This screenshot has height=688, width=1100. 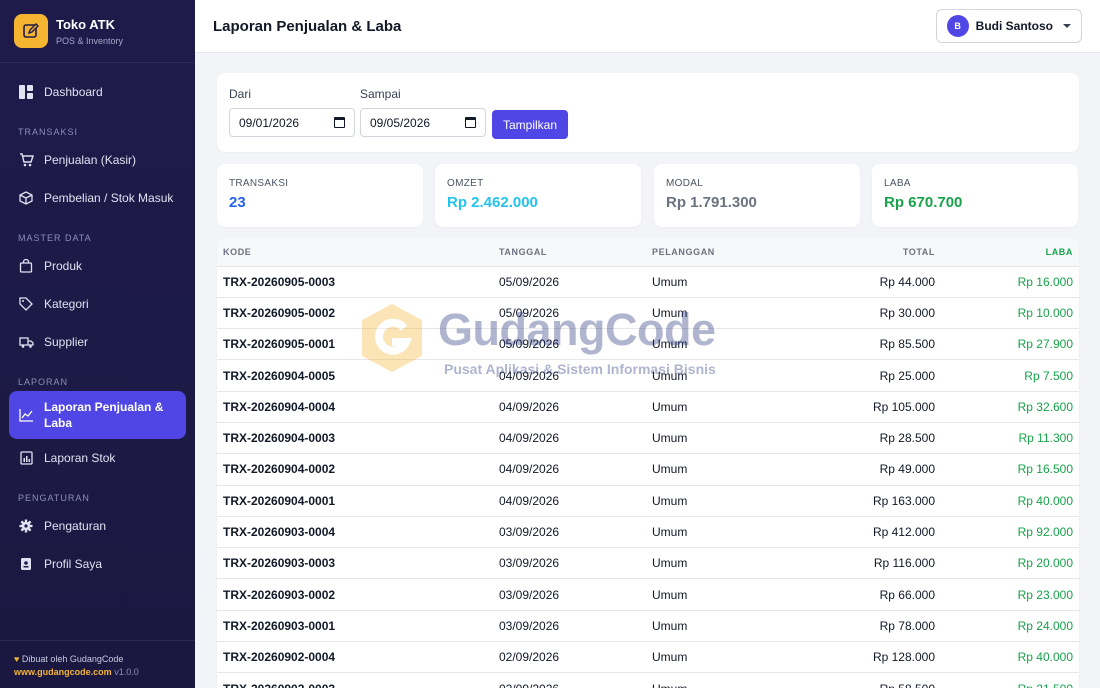 I want to click on sidebar-item-dashboard: Dashboard, so click(x=93, y=92).